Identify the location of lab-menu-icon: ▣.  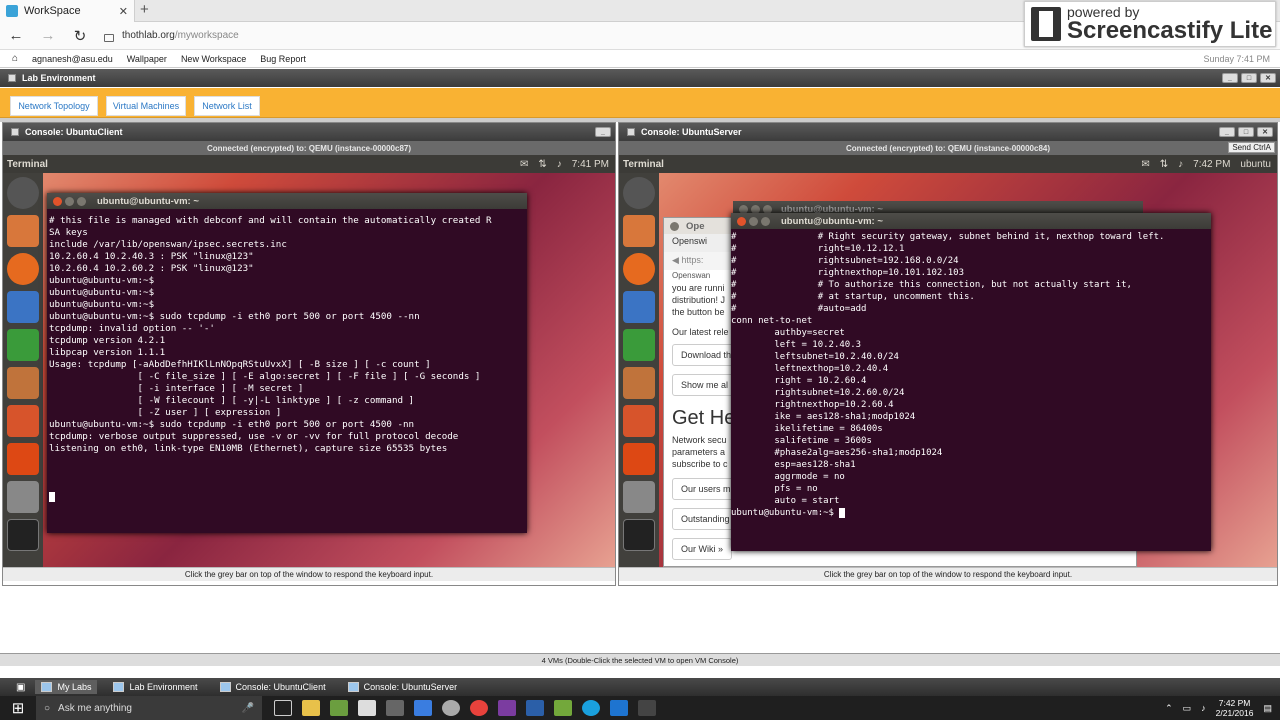
(20, 687).